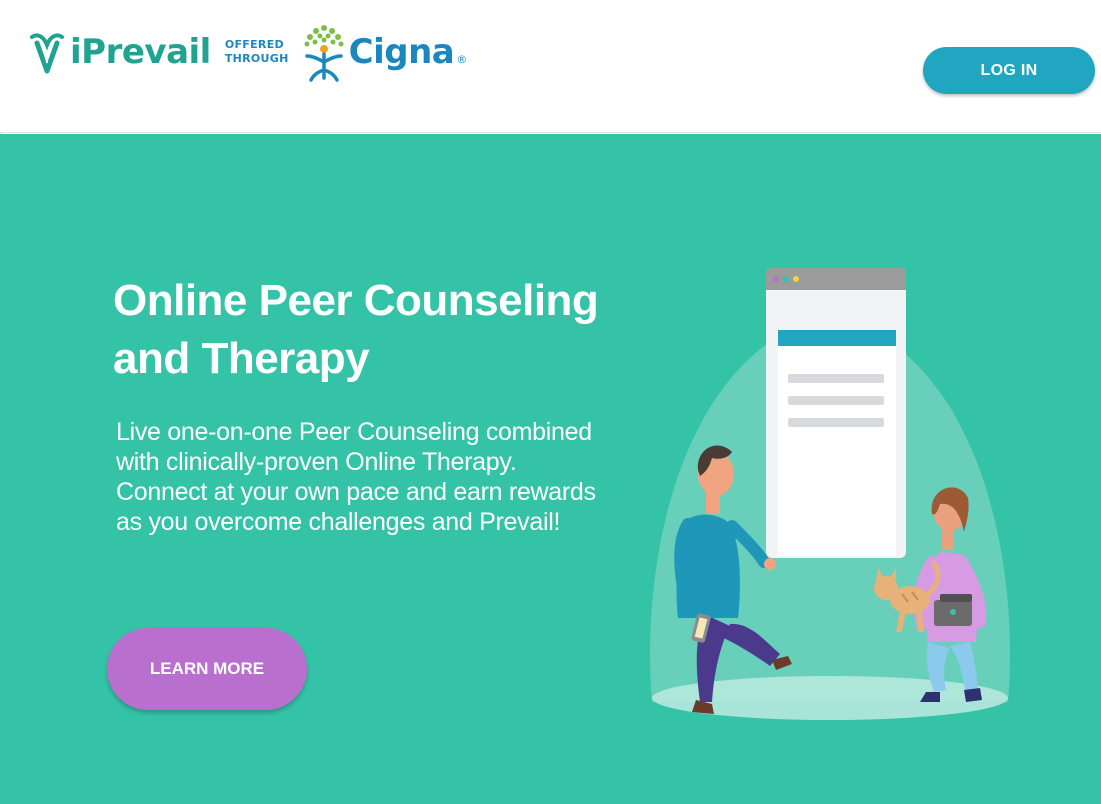 The height and width of the screenshot is (804, 1101). I want to click on hero-title: Online Peer Counseling and Therapy, so click(393, 330).